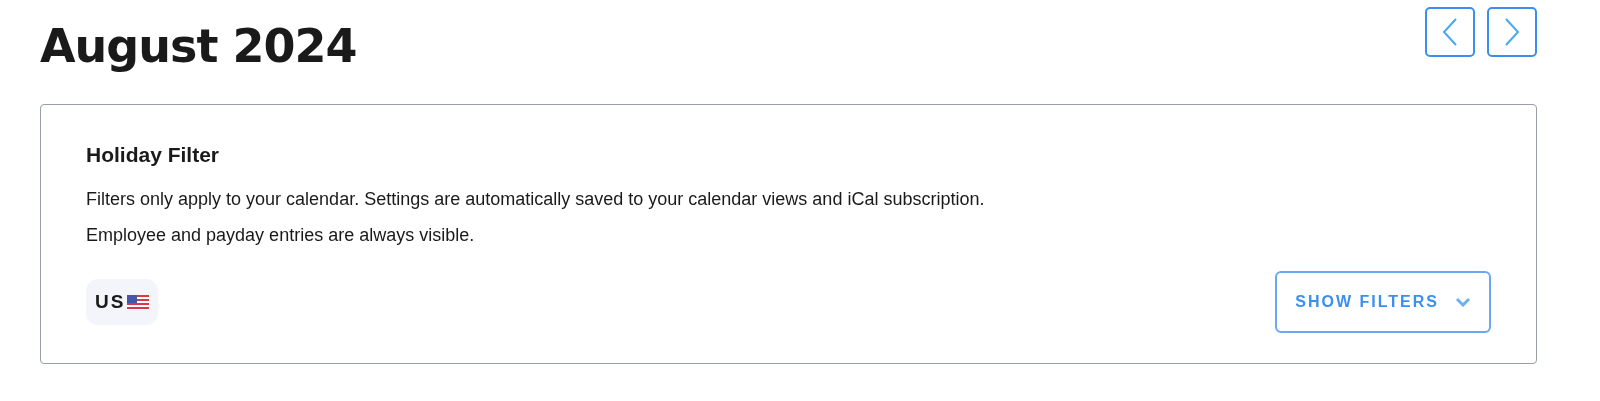 This screenshot has width=1600, height=401. I want to click on previous-month-button, so click(1450, 32).